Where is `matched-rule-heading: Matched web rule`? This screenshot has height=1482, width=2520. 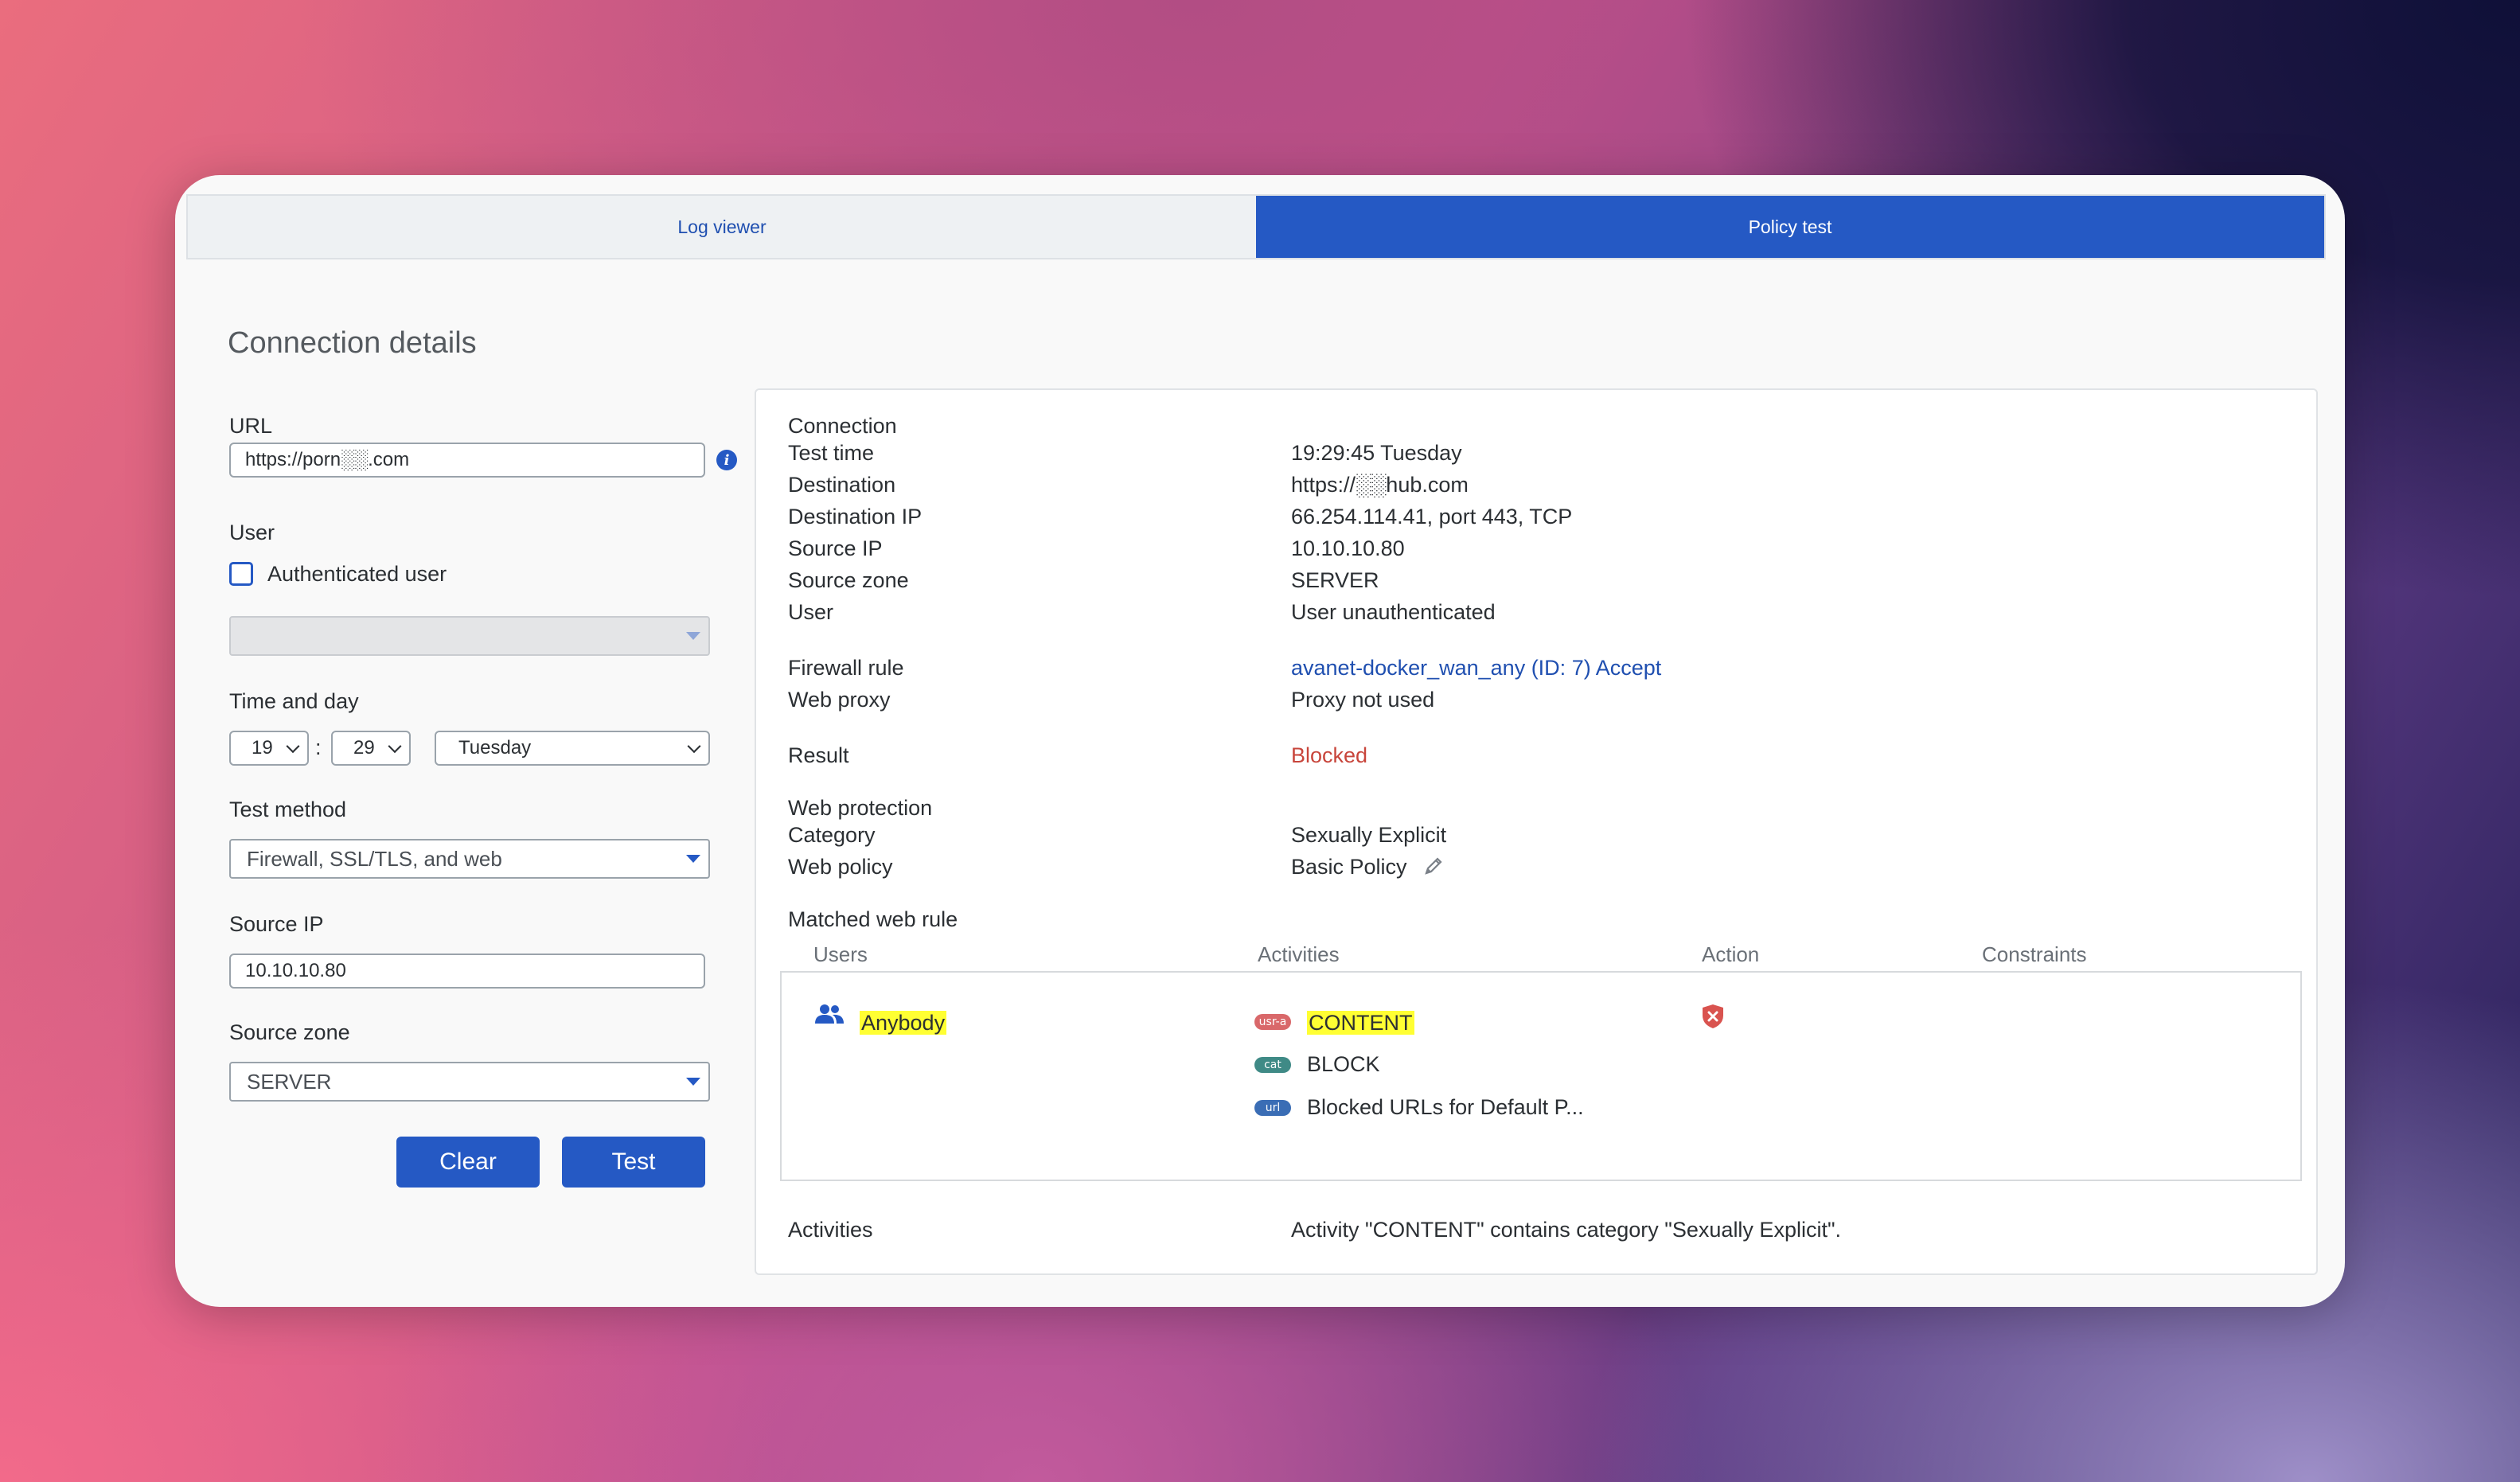 matched-rule-heading: Matched web rule is located at coordinates (873, 919).